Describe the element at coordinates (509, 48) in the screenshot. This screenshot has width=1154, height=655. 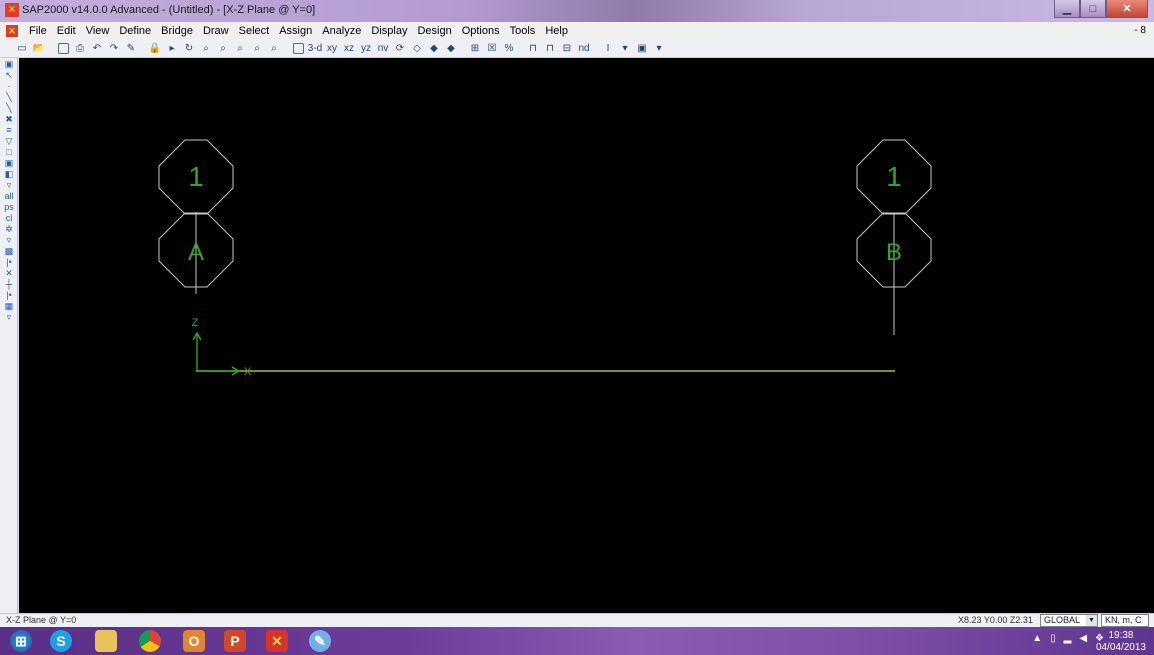
I see `joint-icon: %` at that location.